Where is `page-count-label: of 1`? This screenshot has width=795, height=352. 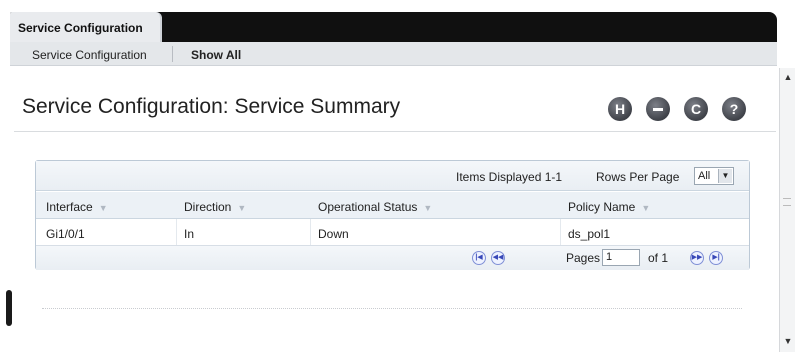 page-count-label: of 1 is located at coordinates (658, 258).